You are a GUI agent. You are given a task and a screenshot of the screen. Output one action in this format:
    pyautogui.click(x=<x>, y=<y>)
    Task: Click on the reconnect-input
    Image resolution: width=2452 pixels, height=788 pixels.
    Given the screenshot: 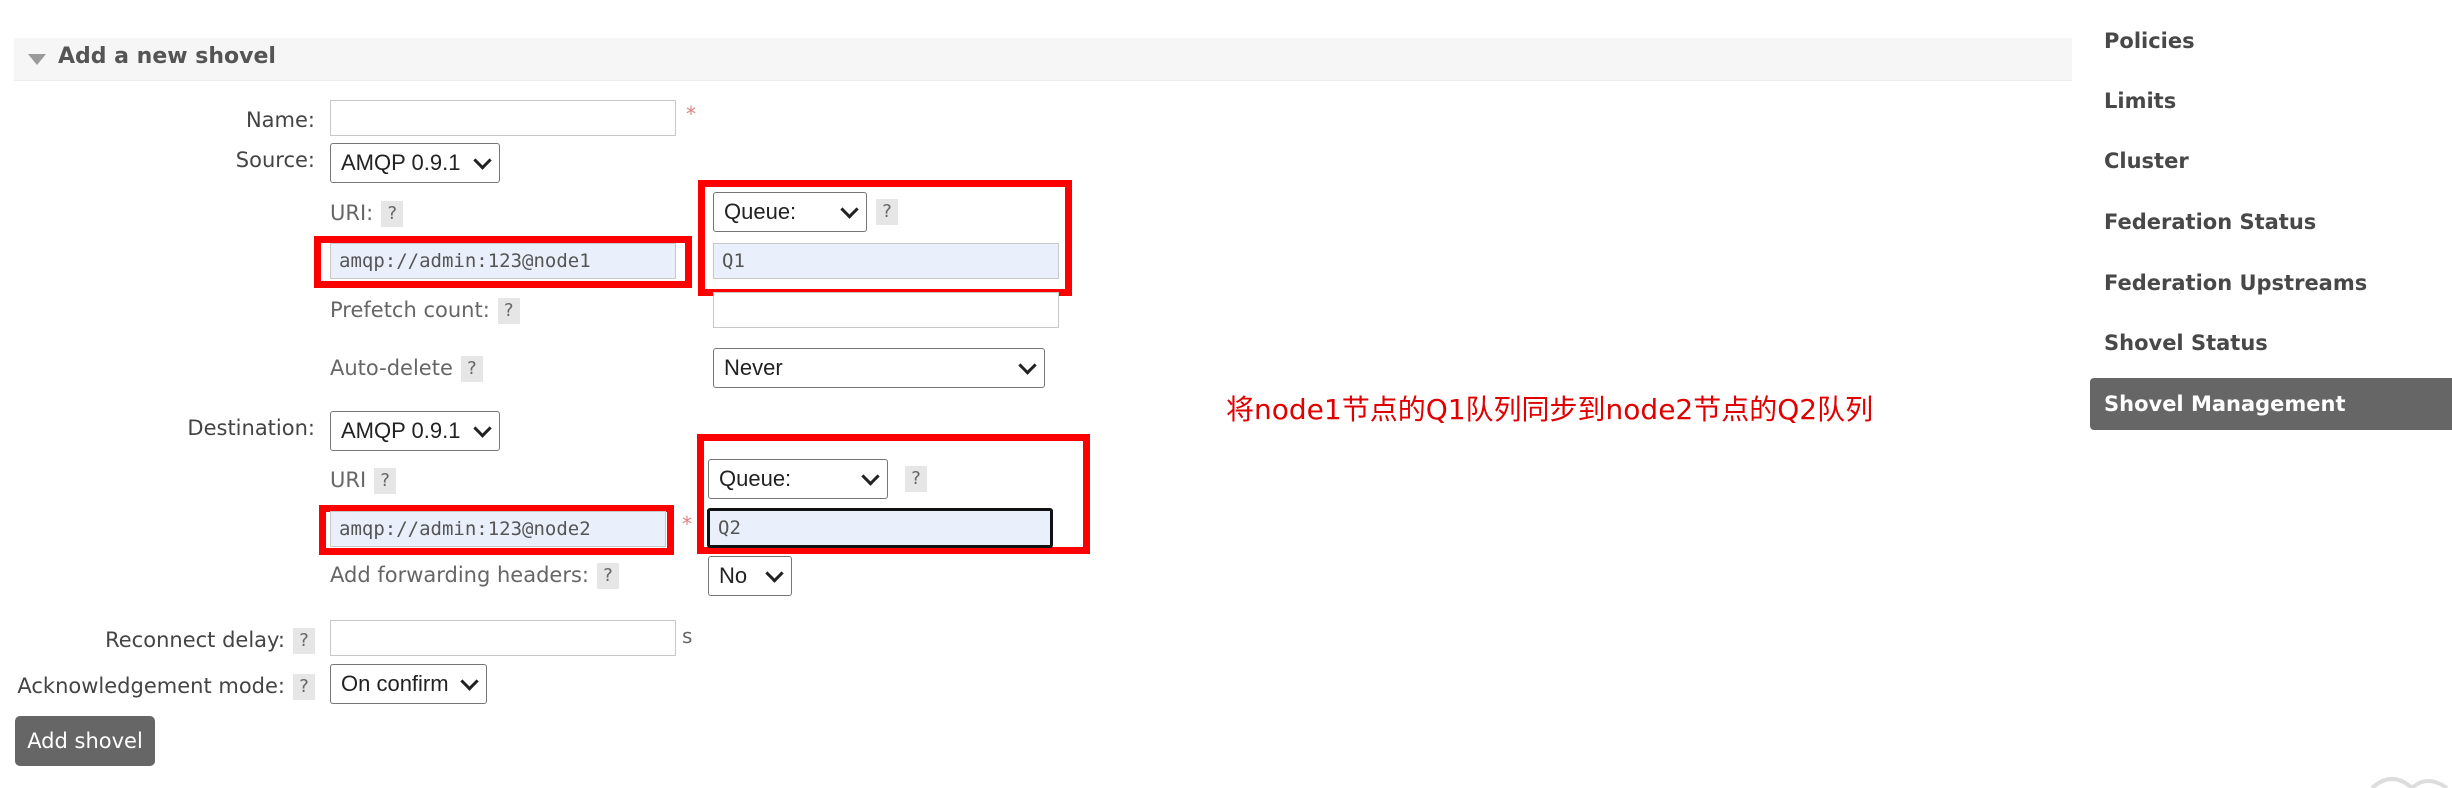 What is the action you would take?
    pyautogui.click(x=503, y=638)
    